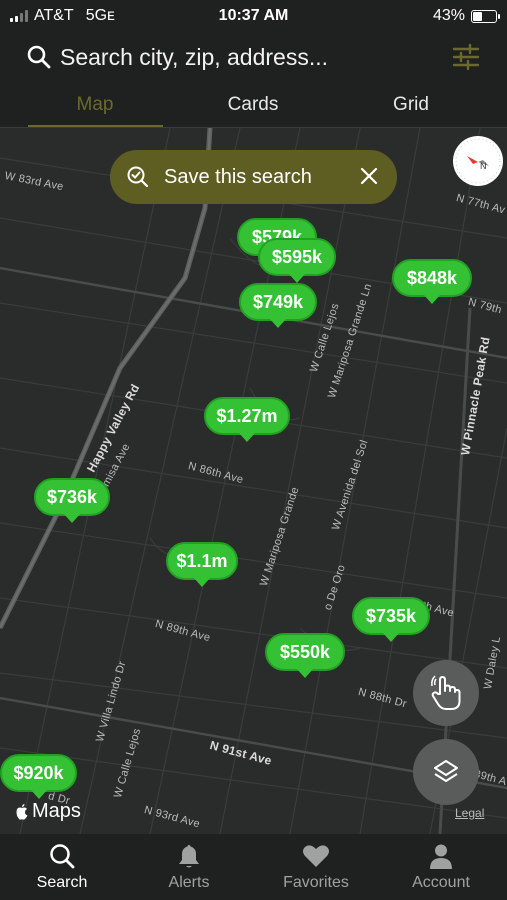 Image resolution: width=507 pixels, height=900 pixels. I want to click on nav-account: Account, so click(441, 867).